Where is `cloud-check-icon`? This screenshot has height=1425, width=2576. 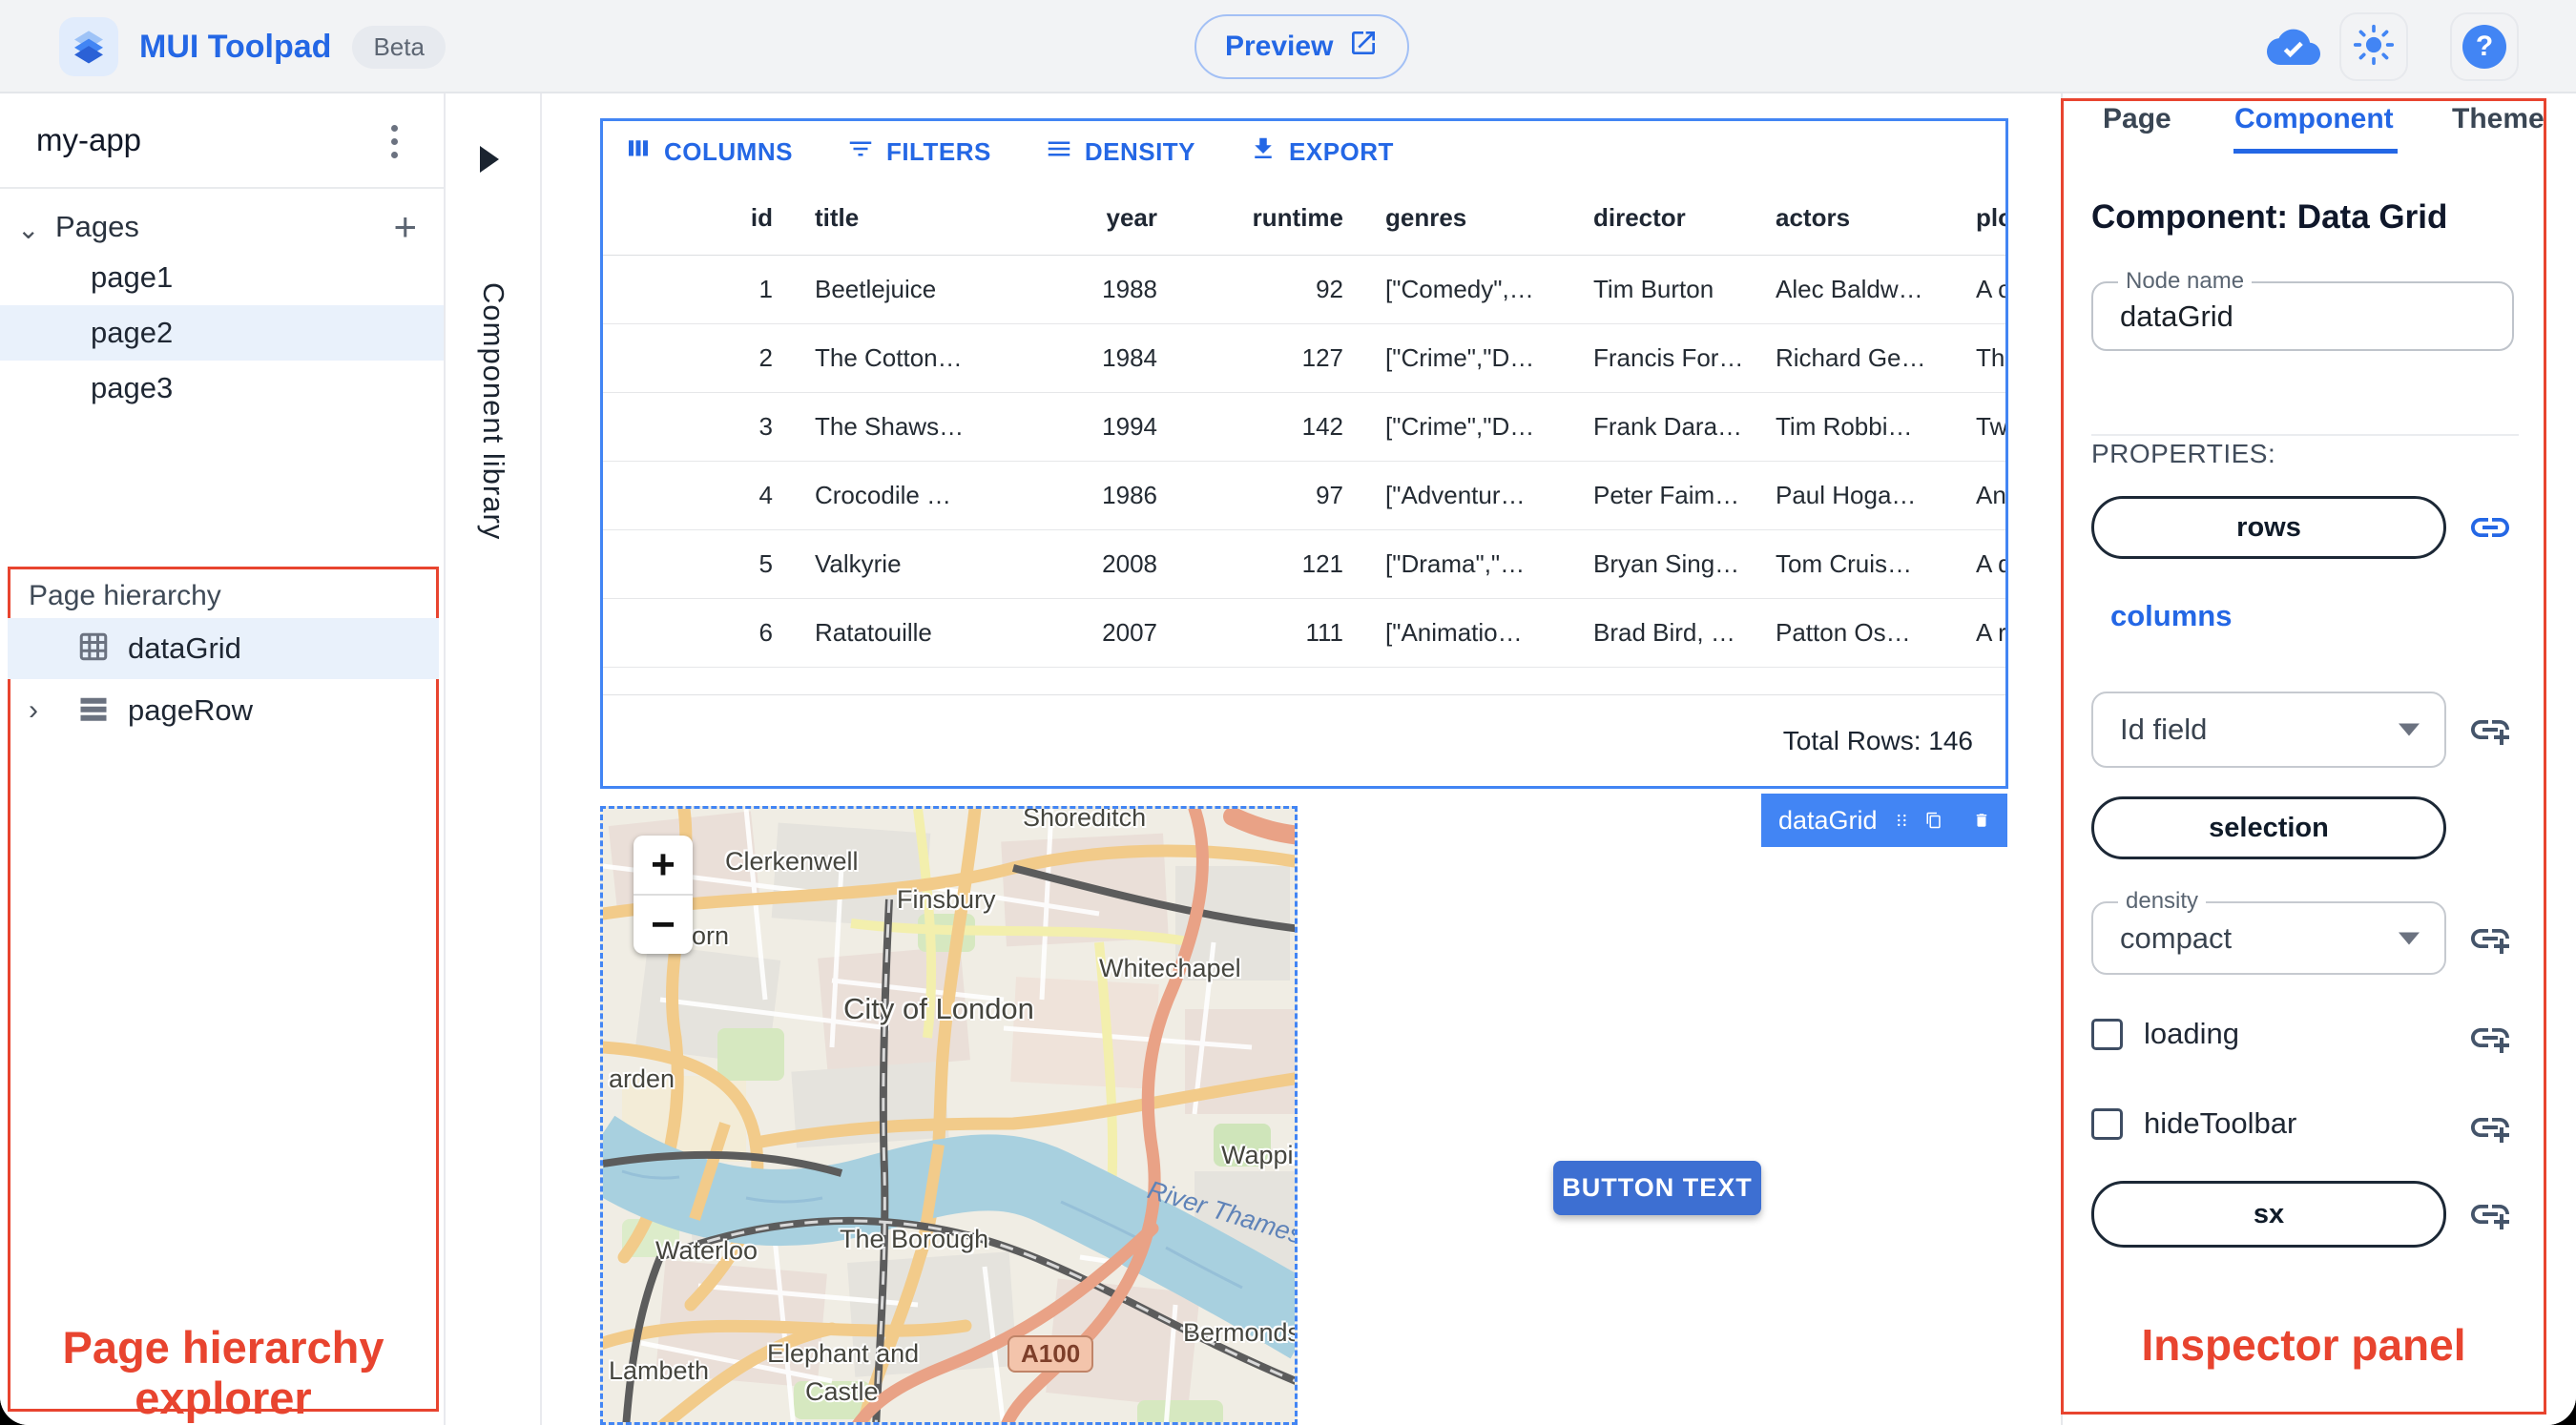 cloud-check-icon is located at coordinates (2293, 47).